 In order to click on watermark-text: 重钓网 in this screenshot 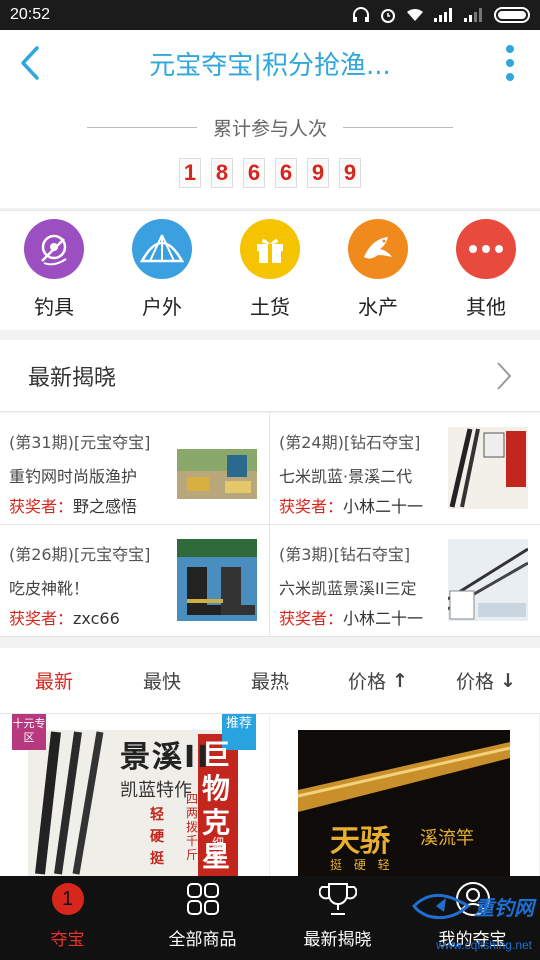, I will do `click(504, 907)`.